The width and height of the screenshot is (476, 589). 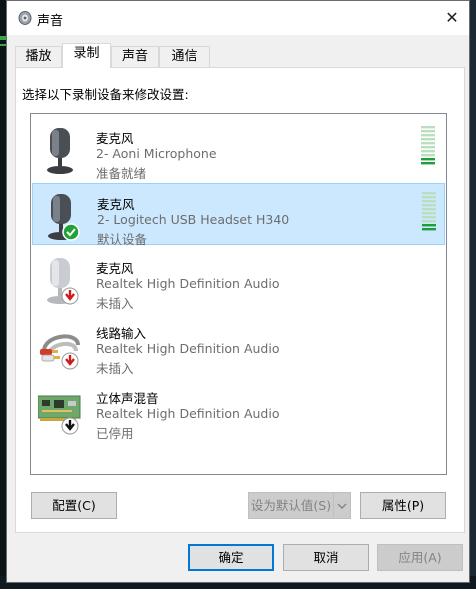 What do you see at coordinates (238, 18) in the screenshot?
I see `title-bar: 声音 ✕` at bounding box center [238, 18].